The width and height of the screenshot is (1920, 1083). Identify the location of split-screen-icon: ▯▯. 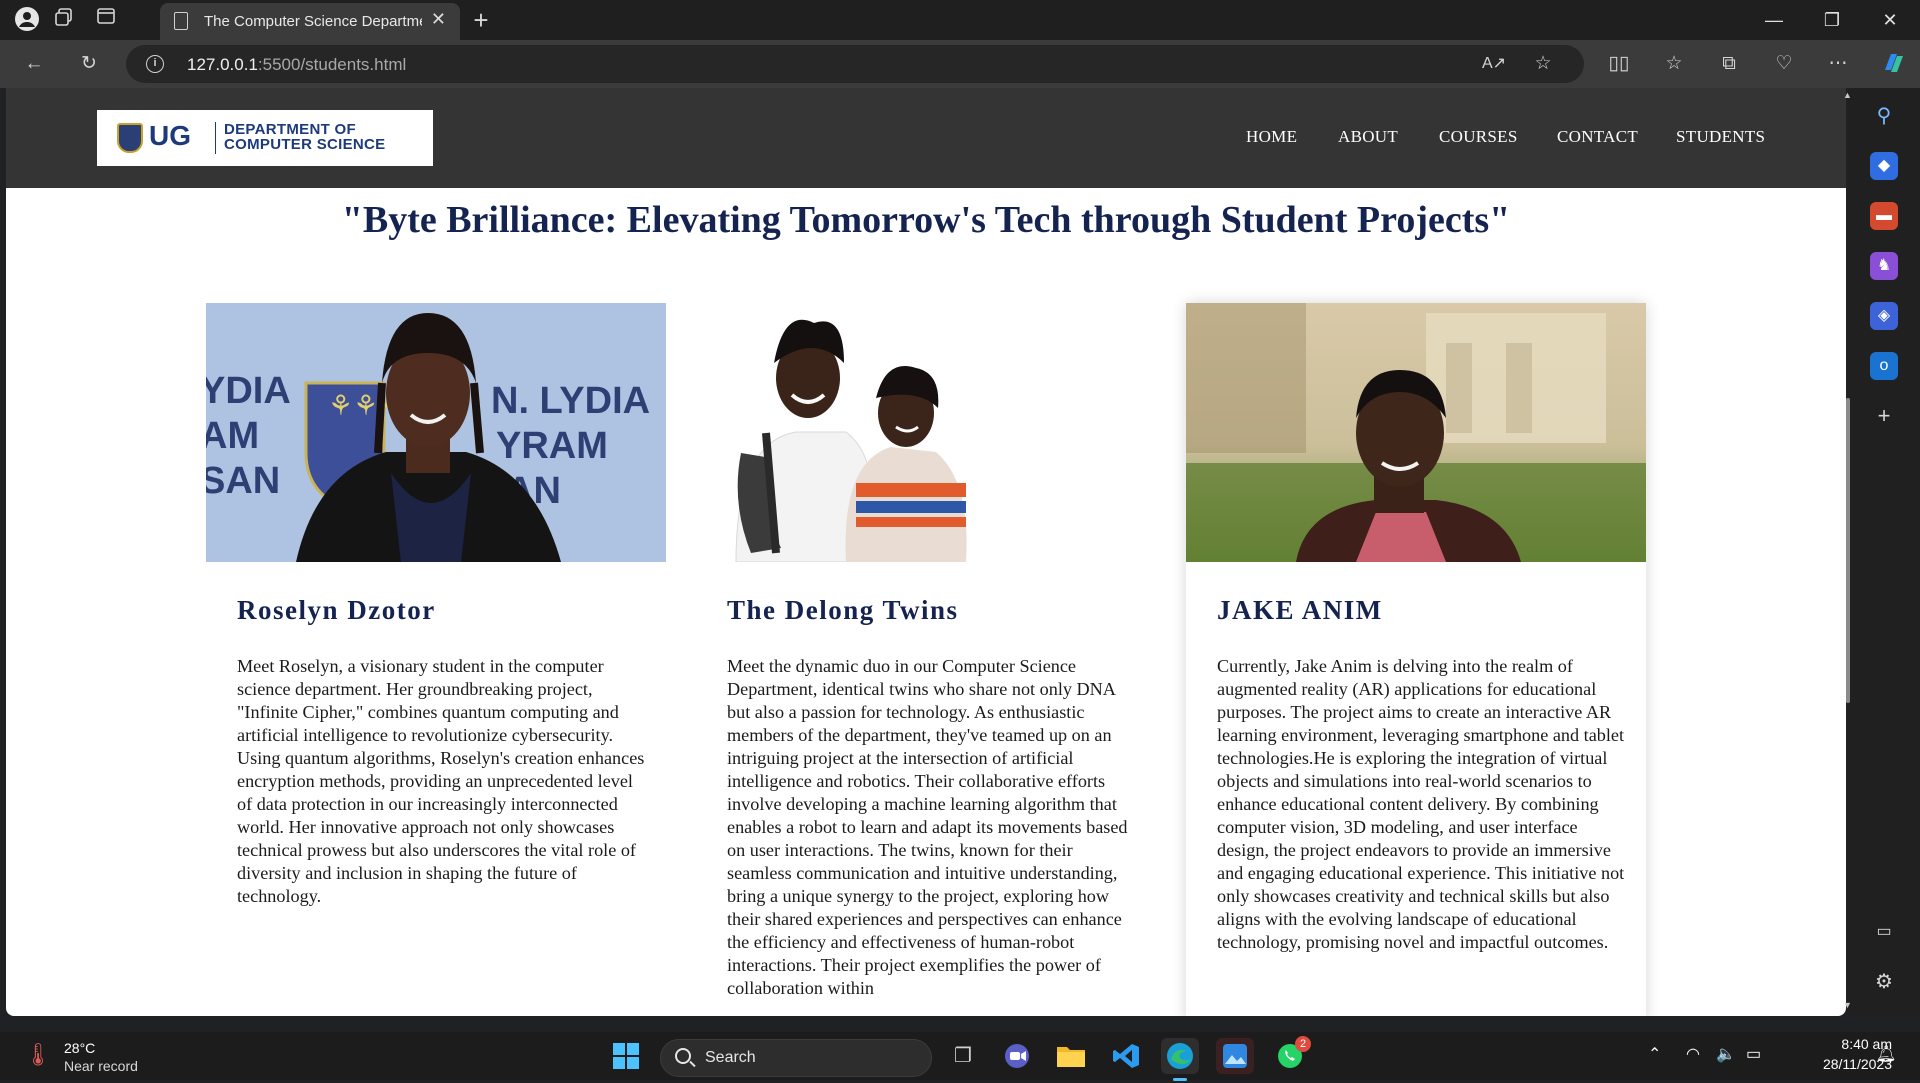
(1619, 64).